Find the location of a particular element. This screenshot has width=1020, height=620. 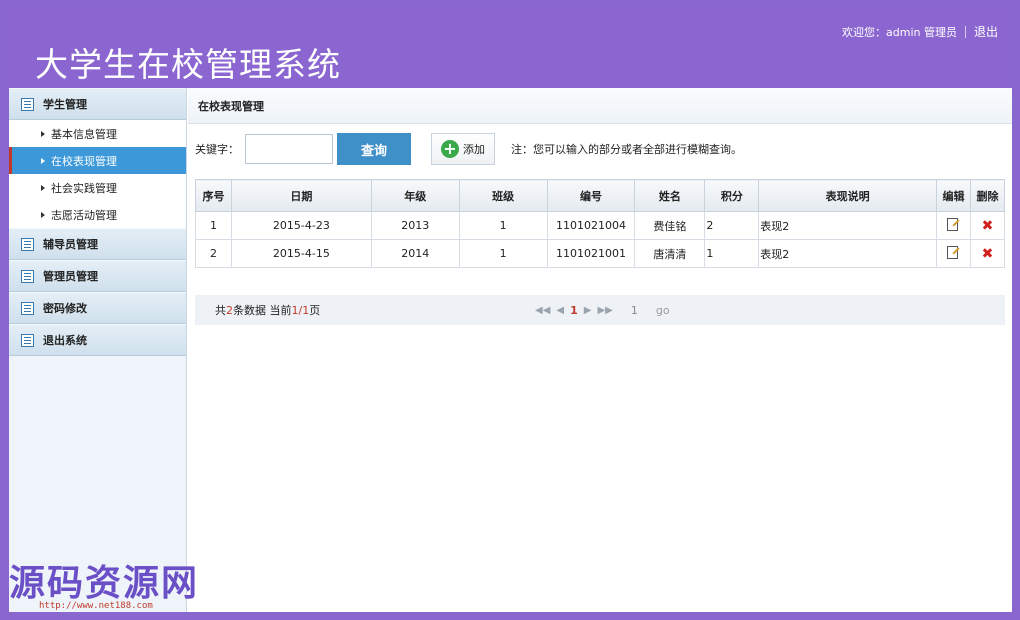

logout-link: 退出 is located at coordinates (986, 31).